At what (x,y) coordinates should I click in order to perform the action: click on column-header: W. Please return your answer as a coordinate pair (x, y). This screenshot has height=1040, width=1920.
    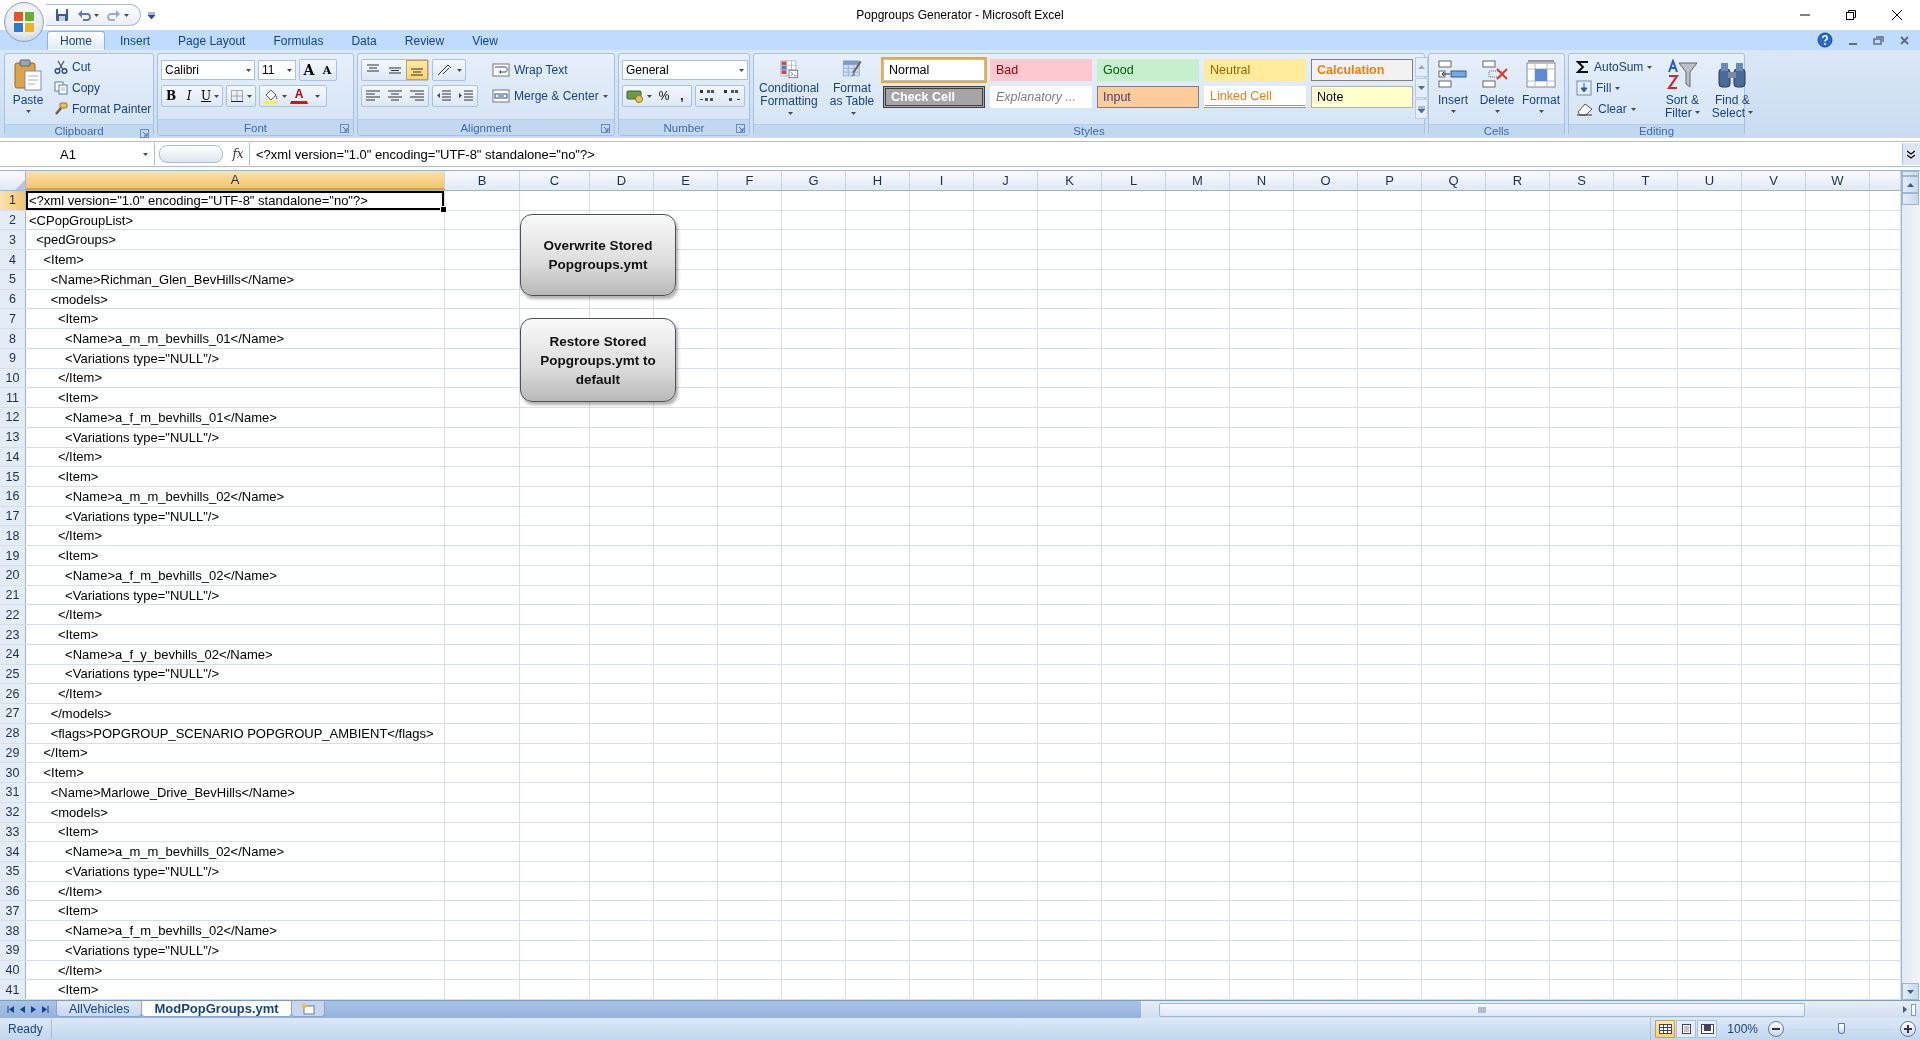
    Looking at the image, I should click on (1838, 180).